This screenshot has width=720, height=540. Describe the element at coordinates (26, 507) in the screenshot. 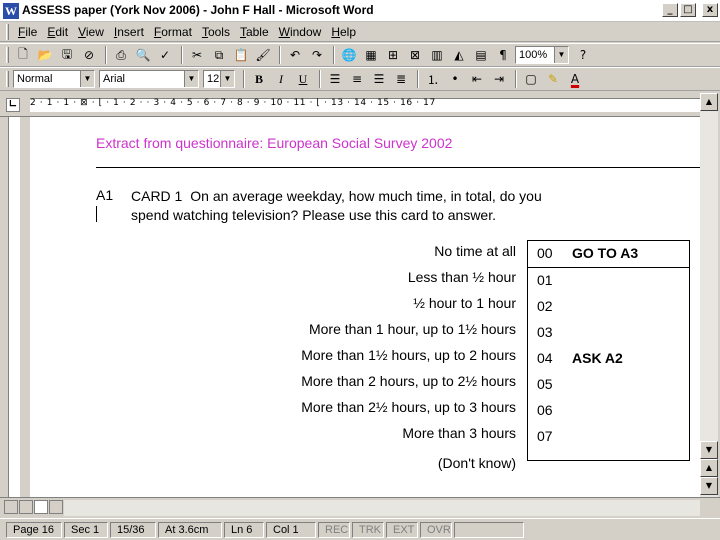

I see `web-view-icon` at that location.